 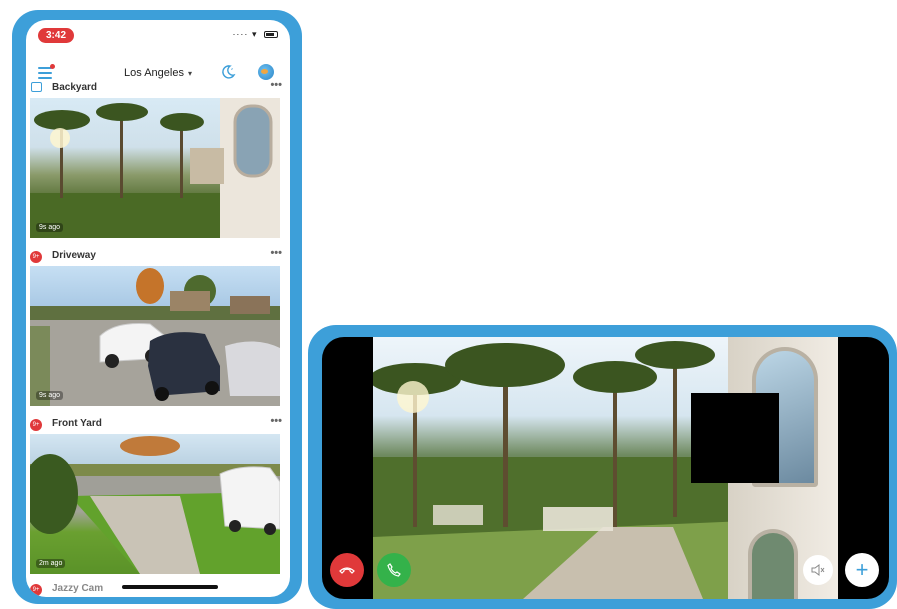 I want to click on decline-button, so click(x=347, y=570).